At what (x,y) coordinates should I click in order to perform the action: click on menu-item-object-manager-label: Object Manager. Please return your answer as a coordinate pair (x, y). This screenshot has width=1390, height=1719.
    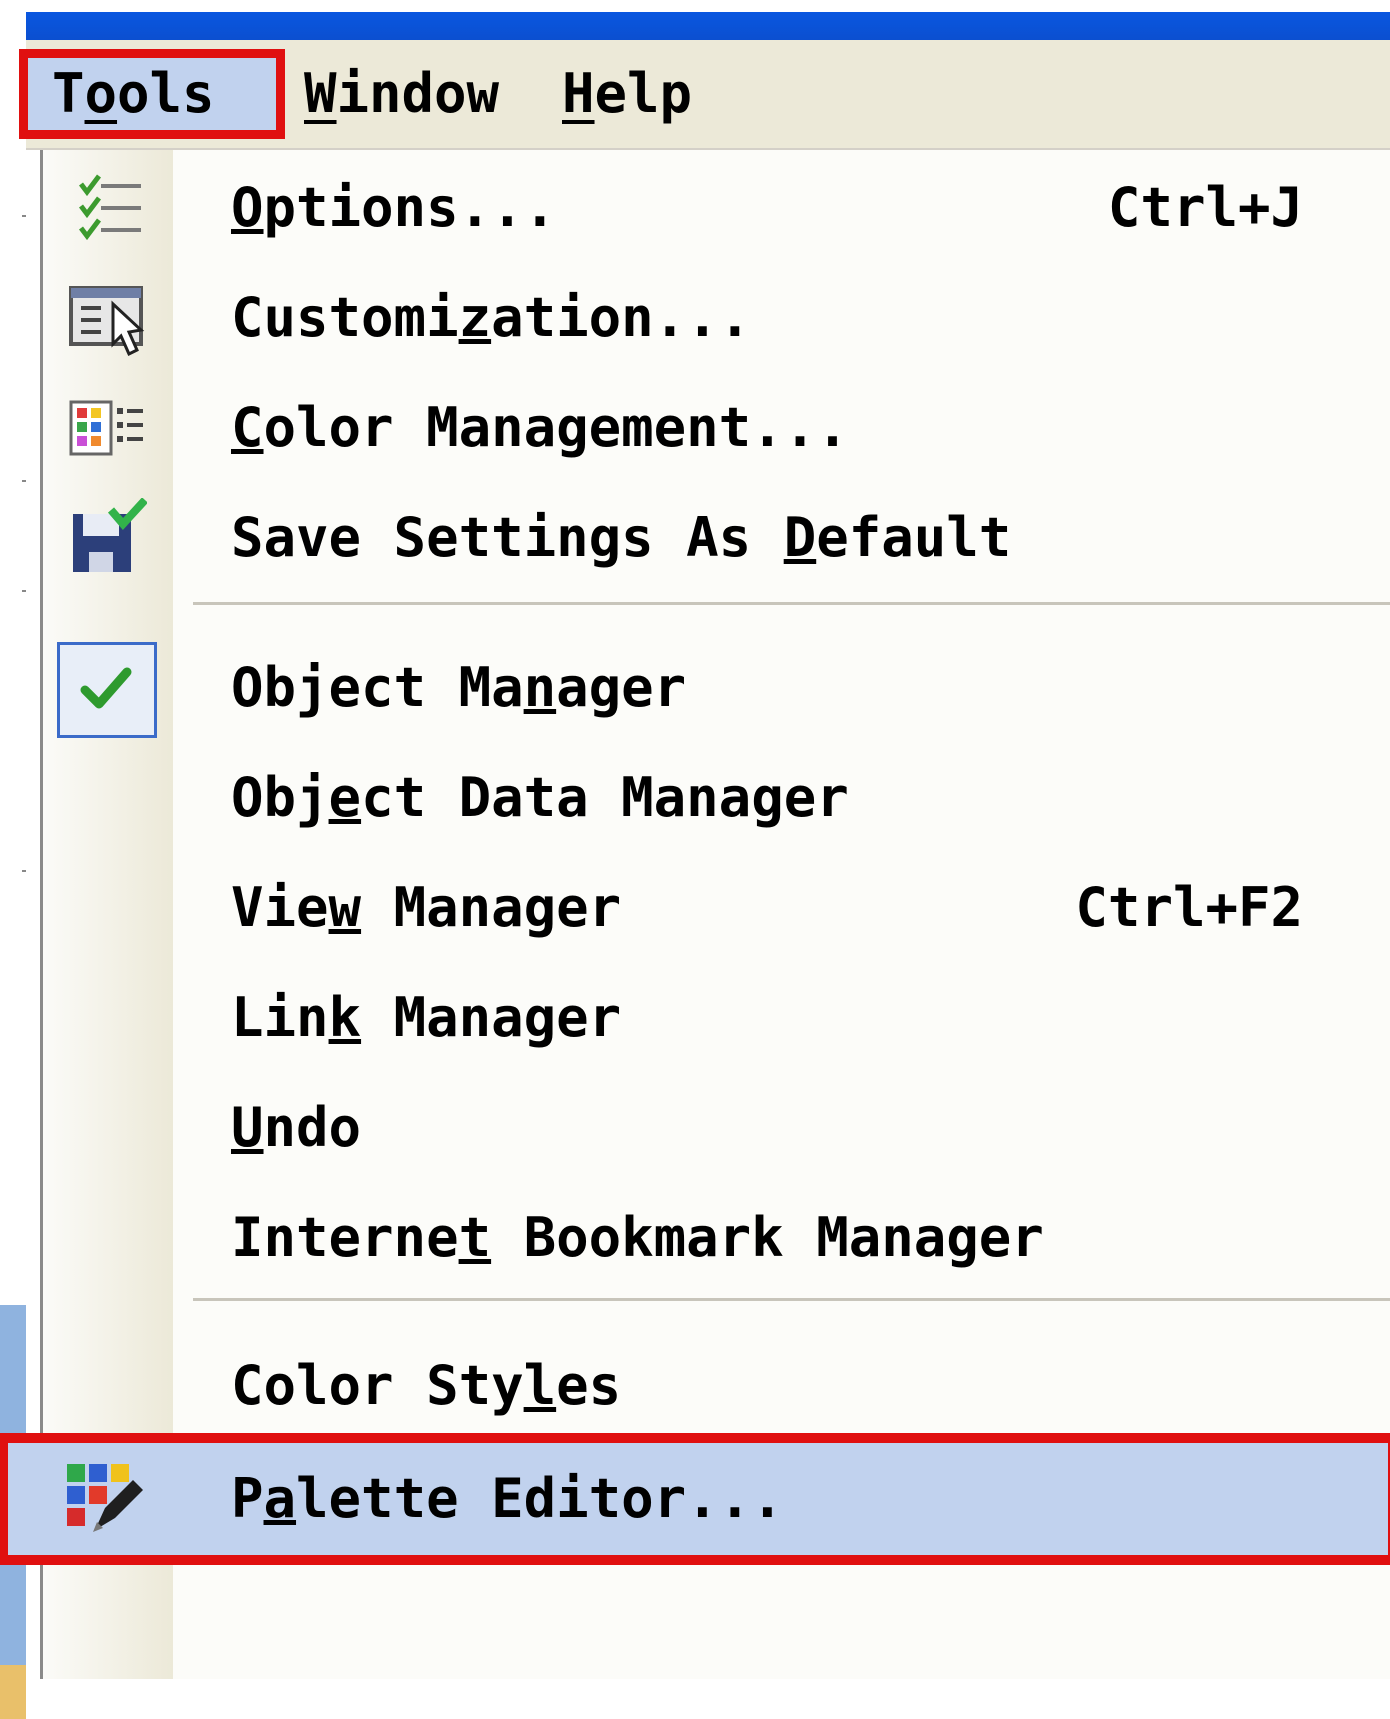
    Looking at the image, I should click on (459, 687).